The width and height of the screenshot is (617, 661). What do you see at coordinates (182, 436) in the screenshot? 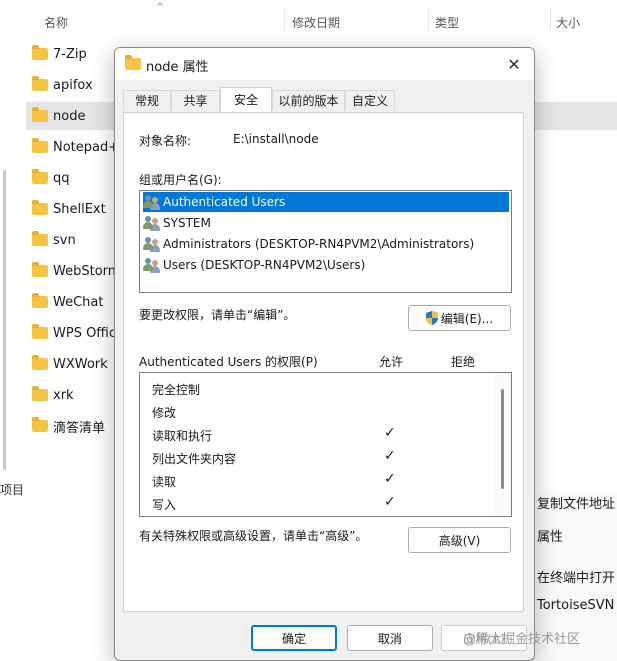
I see `permission-name: 读取和执行` at bounding box center [182, 436].